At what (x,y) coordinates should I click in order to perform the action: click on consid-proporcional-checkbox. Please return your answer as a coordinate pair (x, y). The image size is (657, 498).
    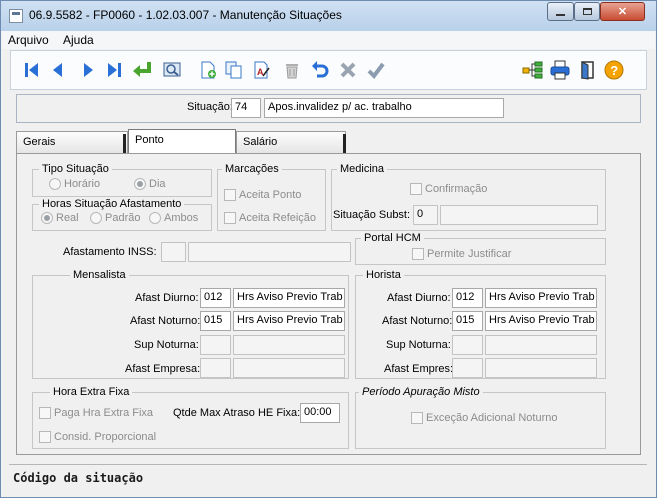
    Looking at the image, I should click on (45, 437).